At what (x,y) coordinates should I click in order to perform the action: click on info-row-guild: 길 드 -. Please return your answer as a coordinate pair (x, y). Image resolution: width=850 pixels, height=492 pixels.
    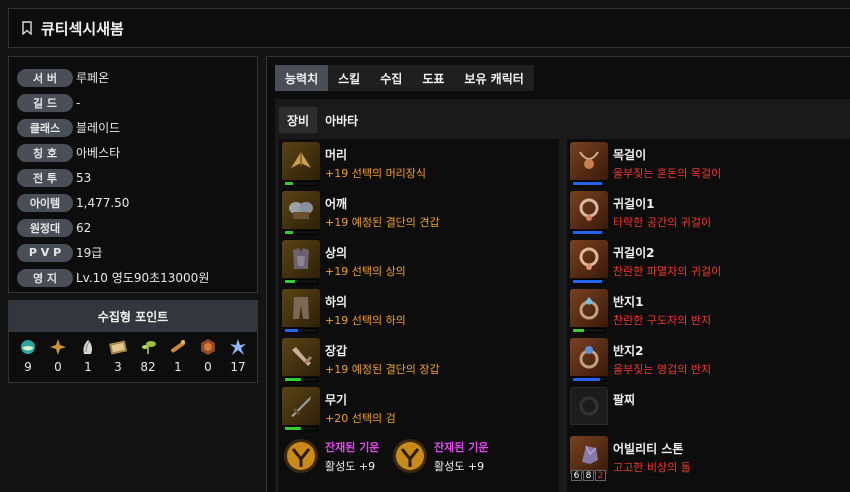
    Looking at the image, I should click on (137, 102).